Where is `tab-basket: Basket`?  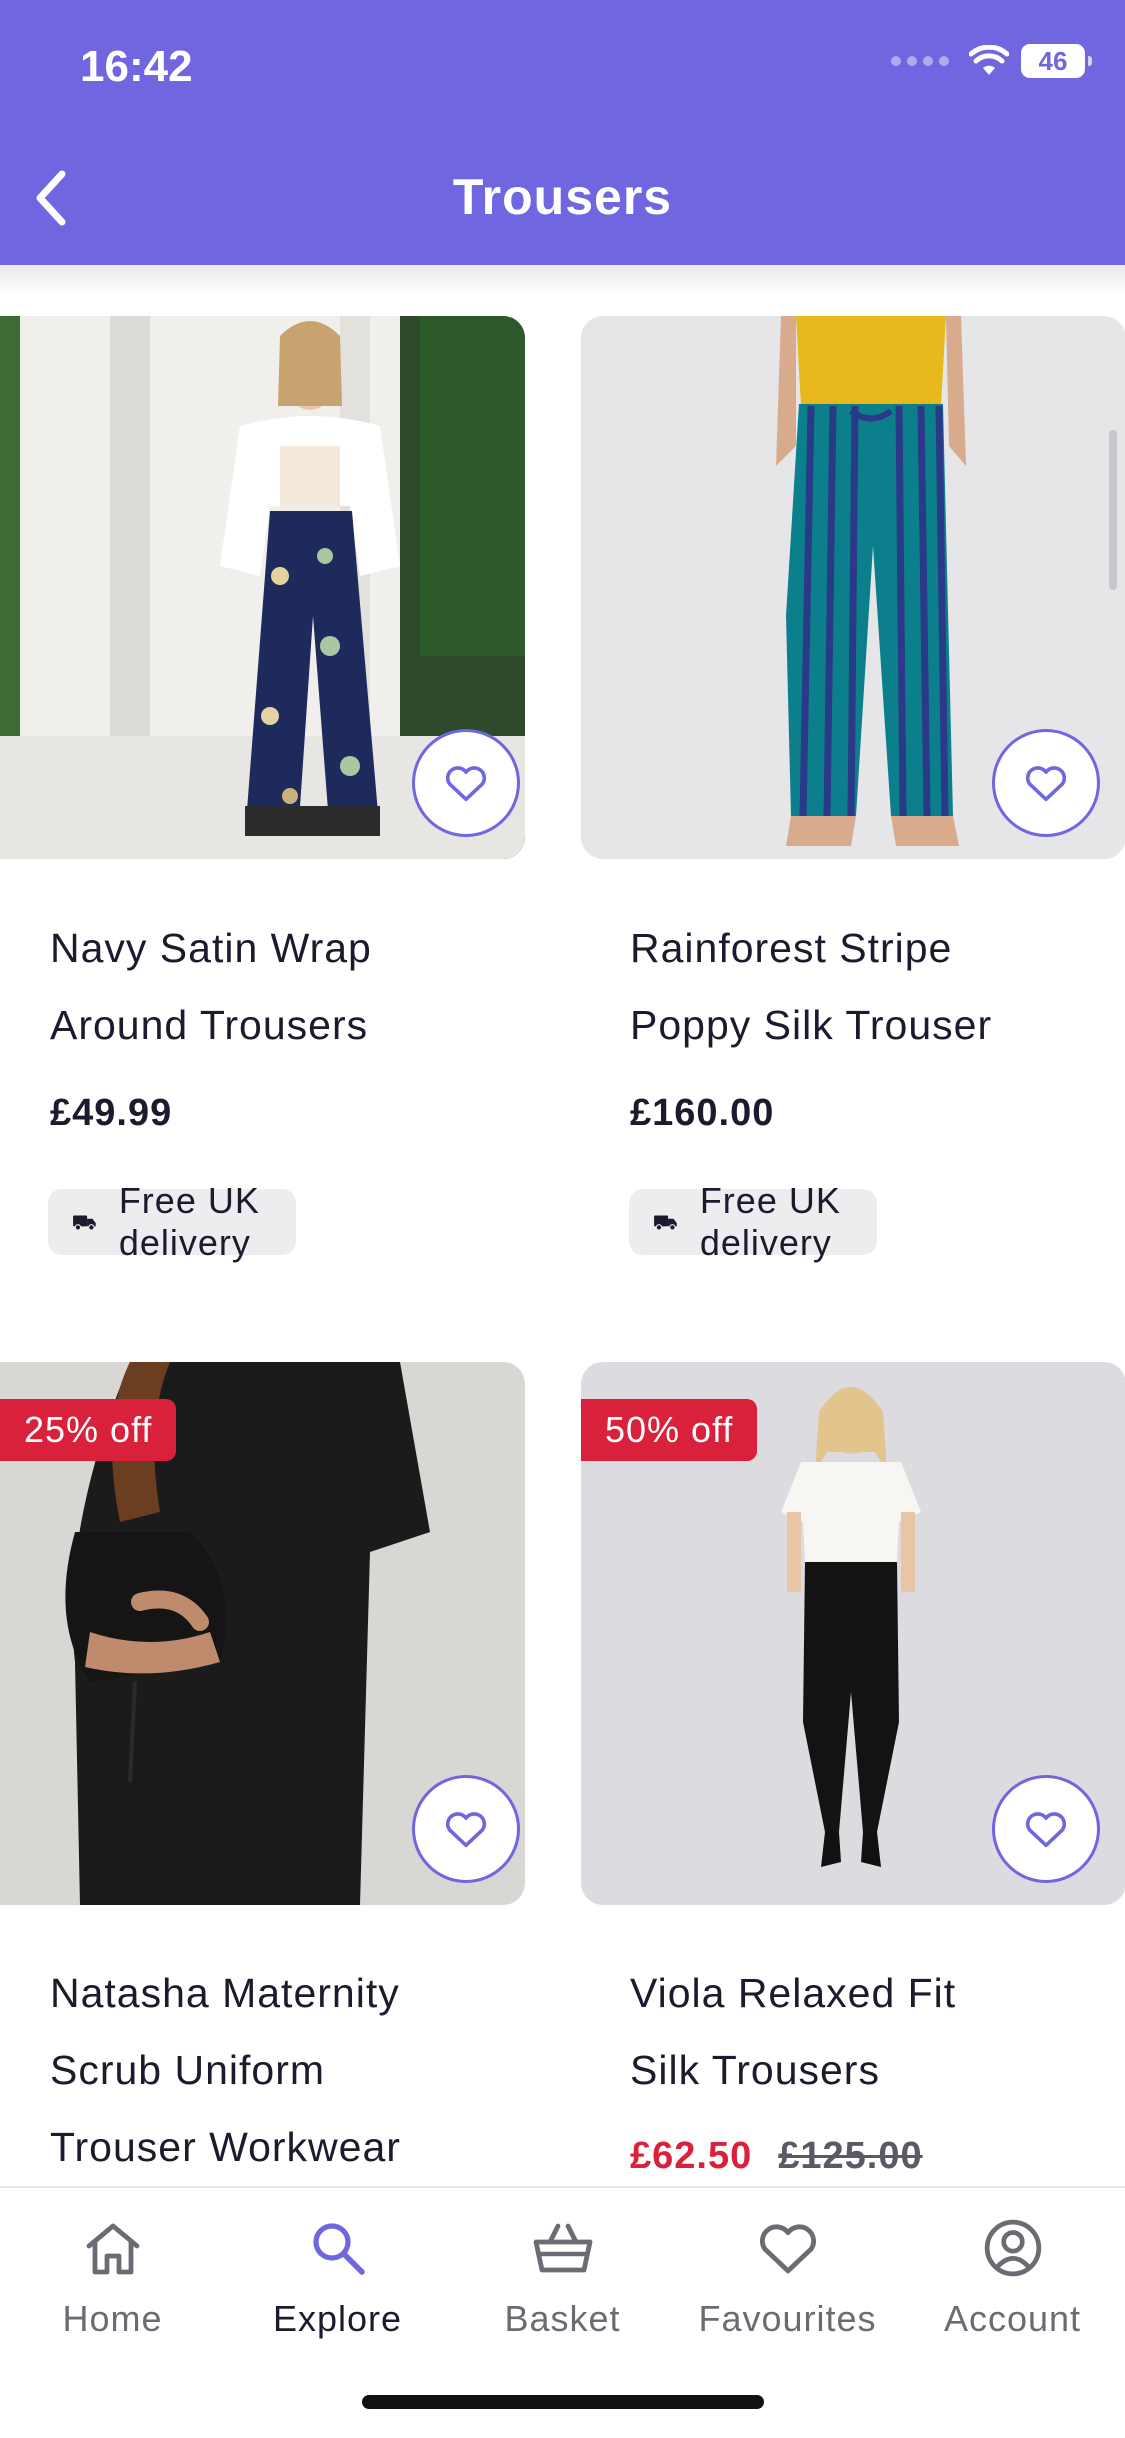
tab-basket: Basket is located at coordinates (562, 2274).